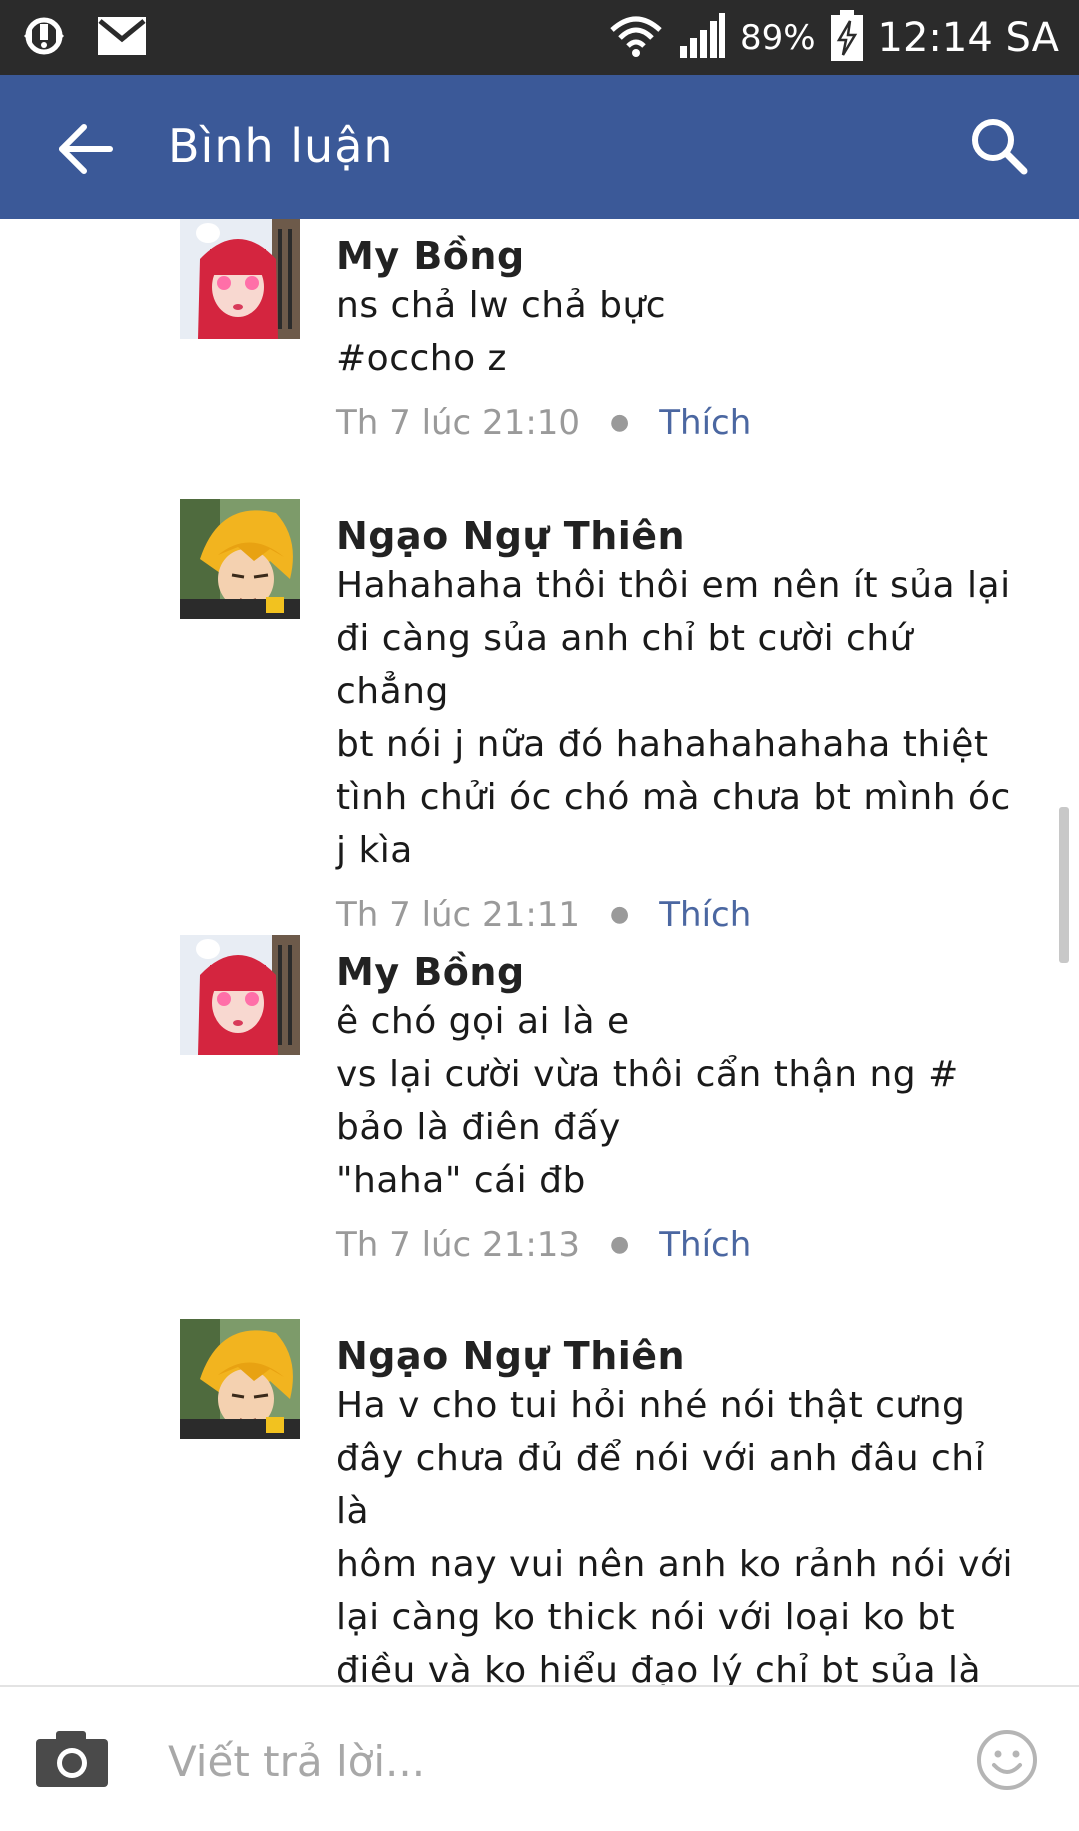  Describe the element at coordinates (539, 37) in the screenshot. I see `status-bar: 89% 12:14 SA` at that location.